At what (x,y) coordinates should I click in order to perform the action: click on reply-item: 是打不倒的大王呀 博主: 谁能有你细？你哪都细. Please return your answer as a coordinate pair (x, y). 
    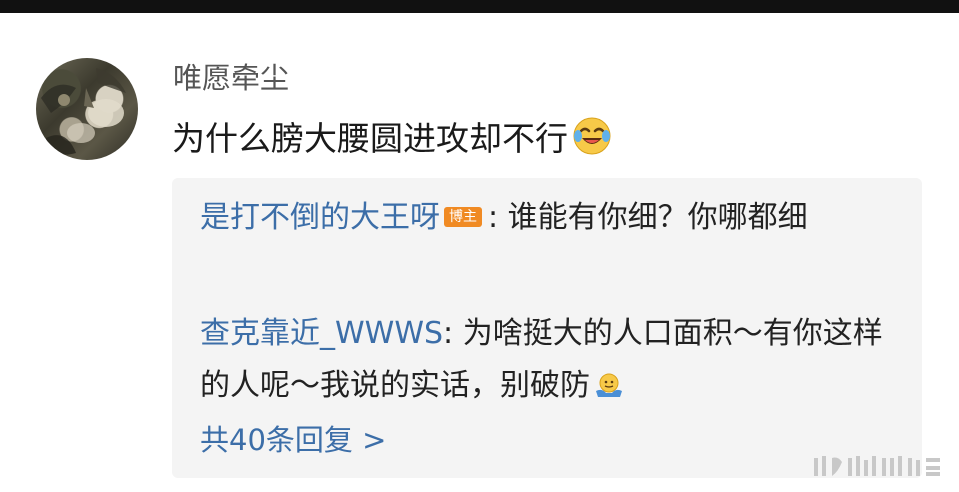
    Looking at the image, I should click on (550, 218).